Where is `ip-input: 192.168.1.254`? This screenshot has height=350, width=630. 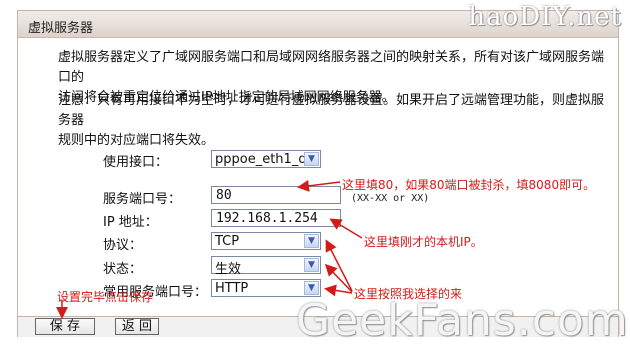
ip-input: 192.168.1.254 is located at coordinates (276, 218).